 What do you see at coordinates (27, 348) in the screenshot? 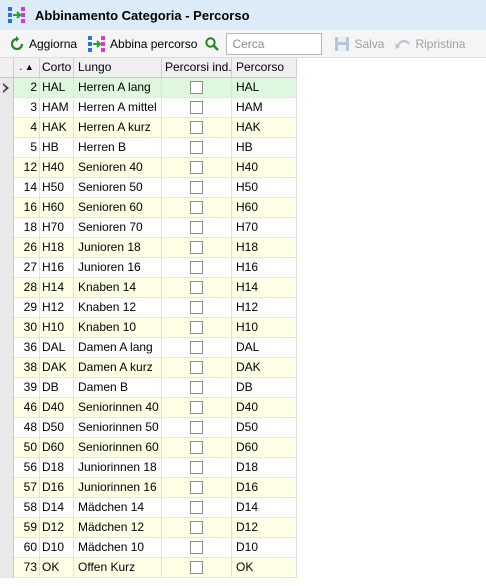
I see `cell-order: 36` at bounding box center [27, 348].